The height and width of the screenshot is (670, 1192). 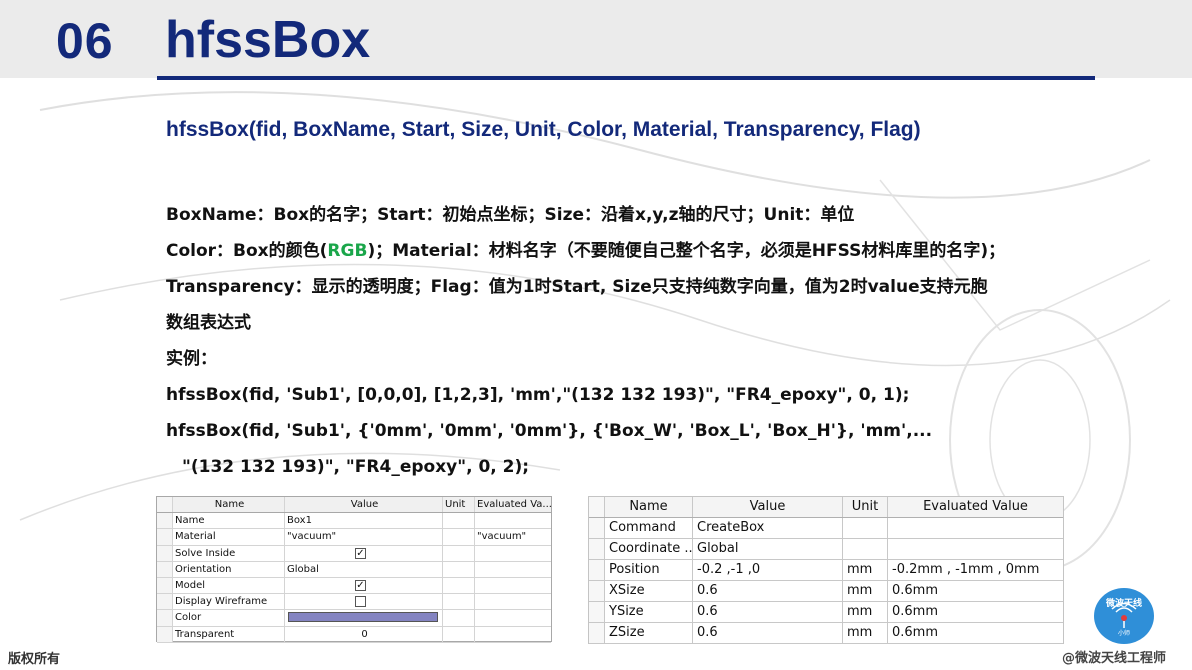 I want to click on table-row: Model ✓, so click(x=354, y=586).